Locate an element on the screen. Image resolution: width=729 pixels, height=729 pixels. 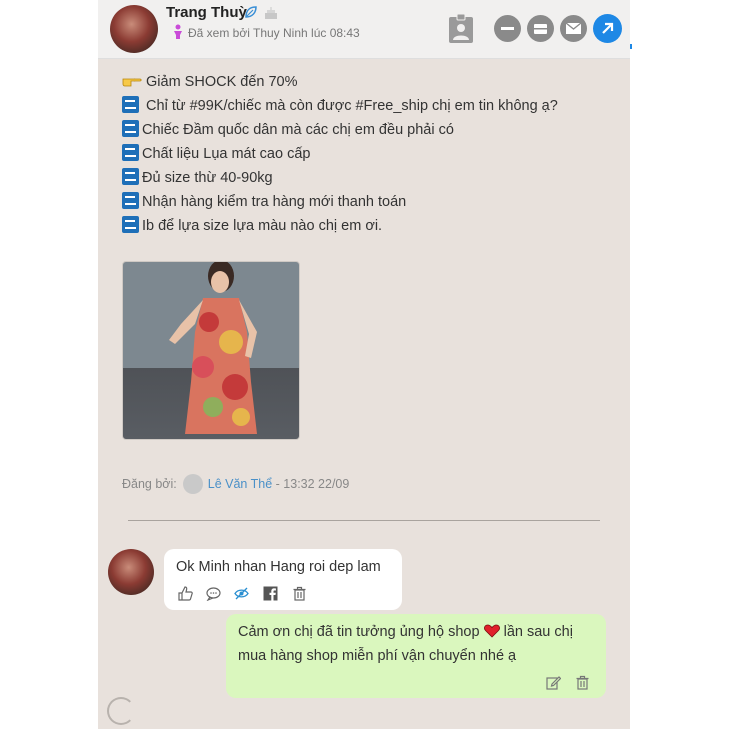
edit-icon is located at coordinates (553, 682).